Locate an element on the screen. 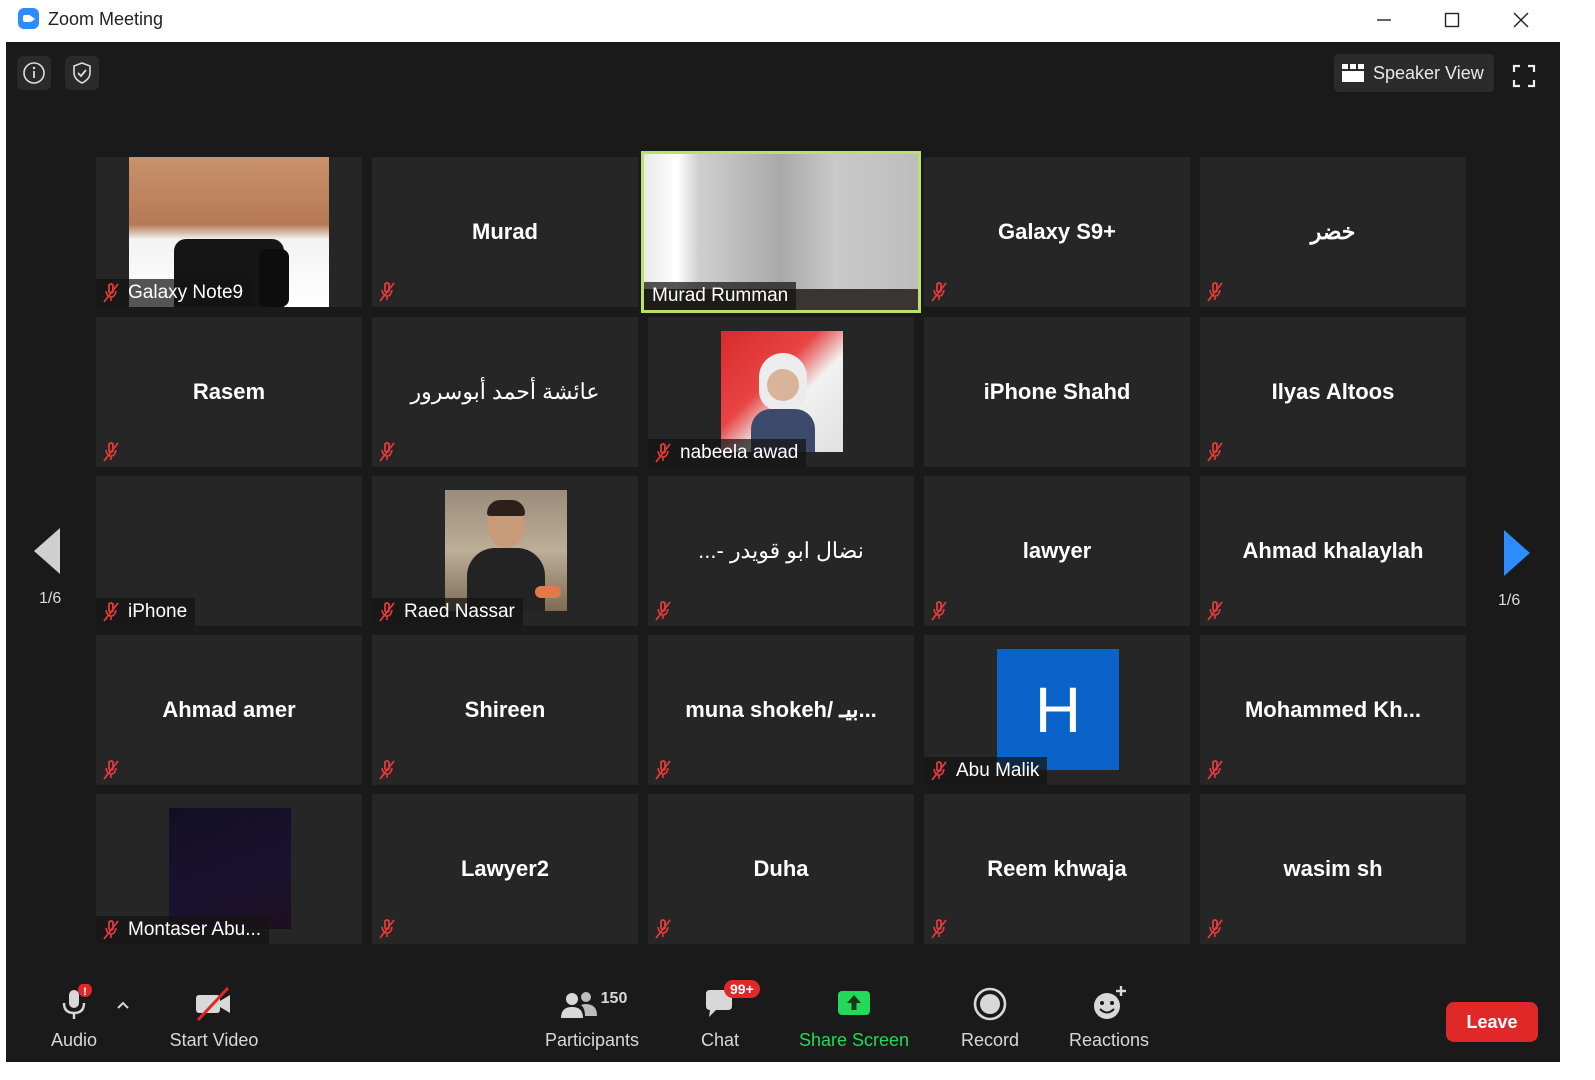  share-screen-button: Share Screen is located at coordinates (854, 1017).